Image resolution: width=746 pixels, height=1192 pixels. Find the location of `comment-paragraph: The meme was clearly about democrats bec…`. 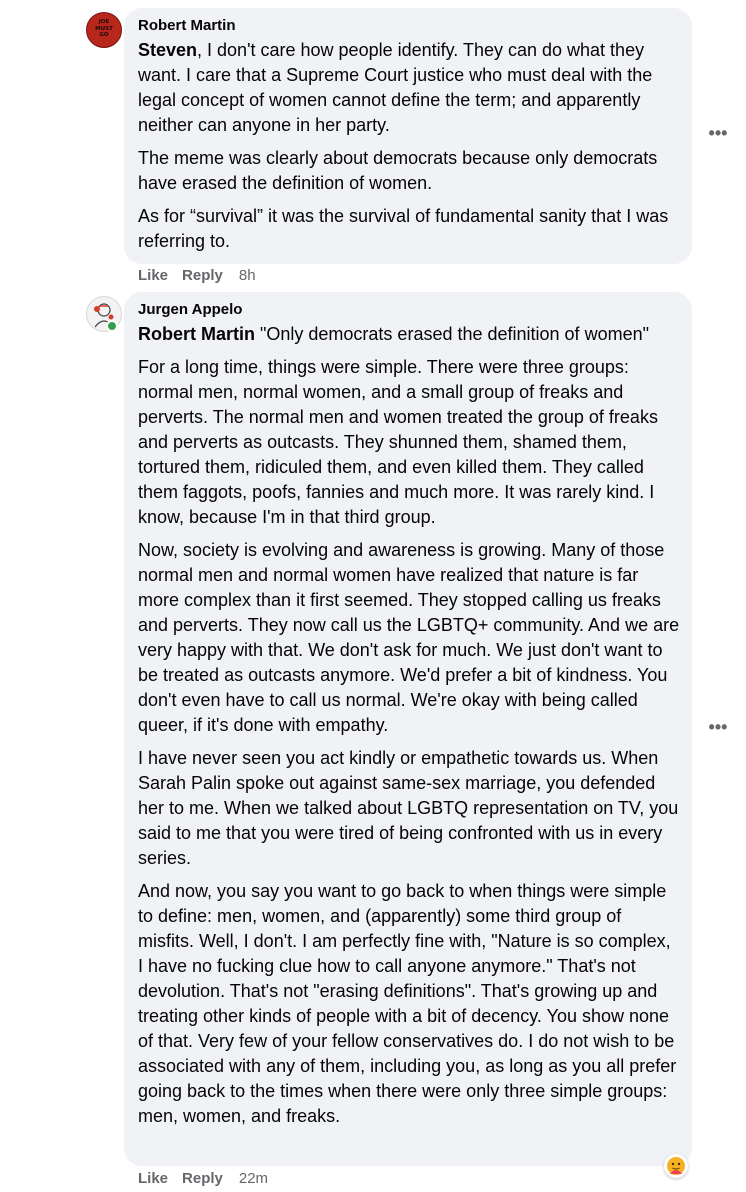

comment-paragraph: The meme was clearly about democrats bec… is located at coordinates (400, 170).